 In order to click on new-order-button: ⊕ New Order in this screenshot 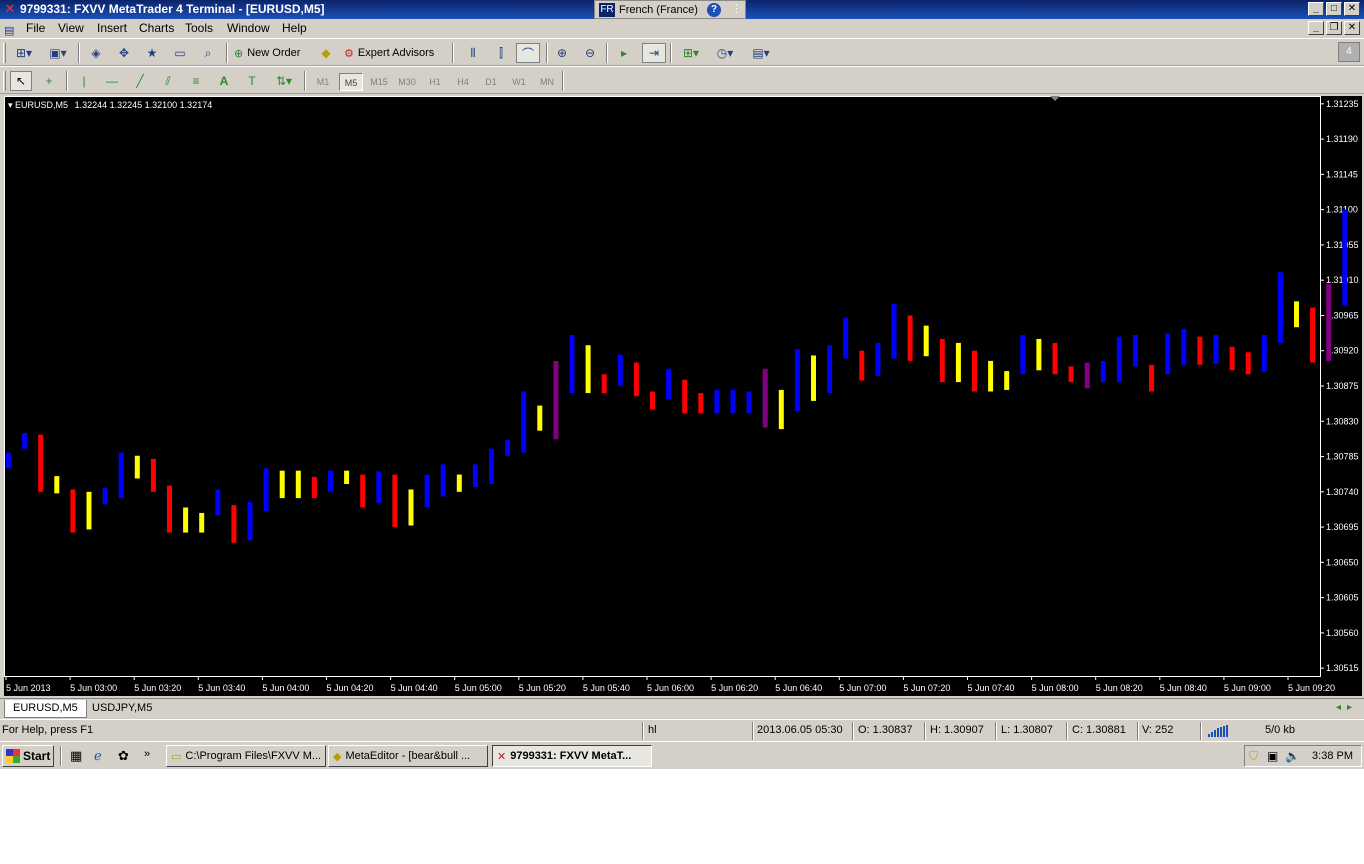, I will do `click(272, 53)`.